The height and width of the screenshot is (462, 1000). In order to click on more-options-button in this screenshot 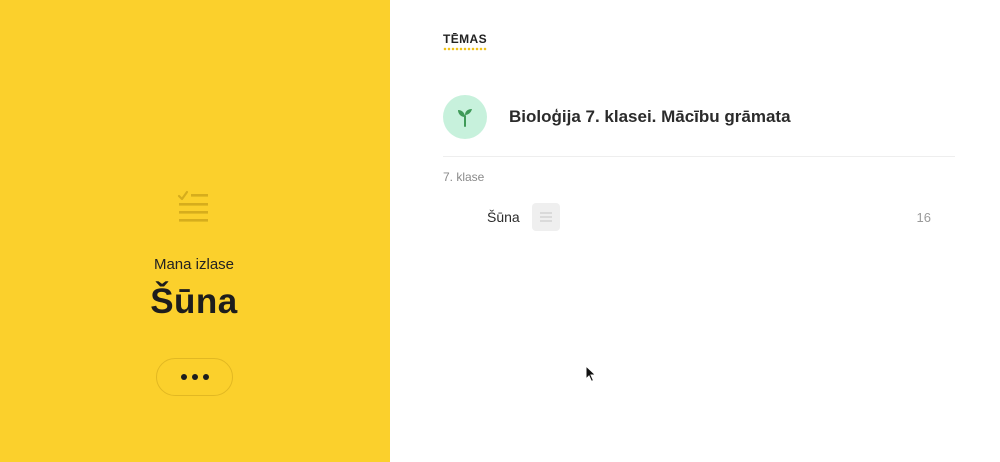, I will do `click(194, 377)`.